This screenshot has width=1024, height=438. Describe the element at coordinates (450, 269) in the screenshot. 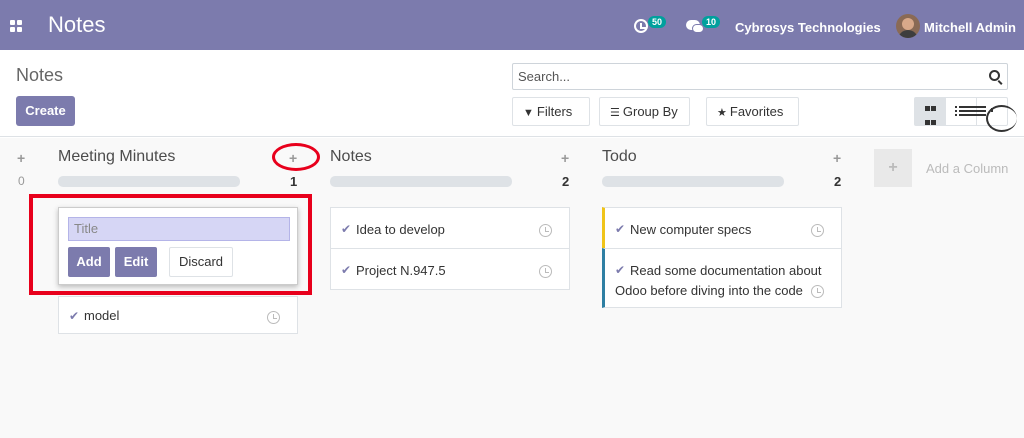

I see `kanban-card: ✔ Project N.947.5` at that location.